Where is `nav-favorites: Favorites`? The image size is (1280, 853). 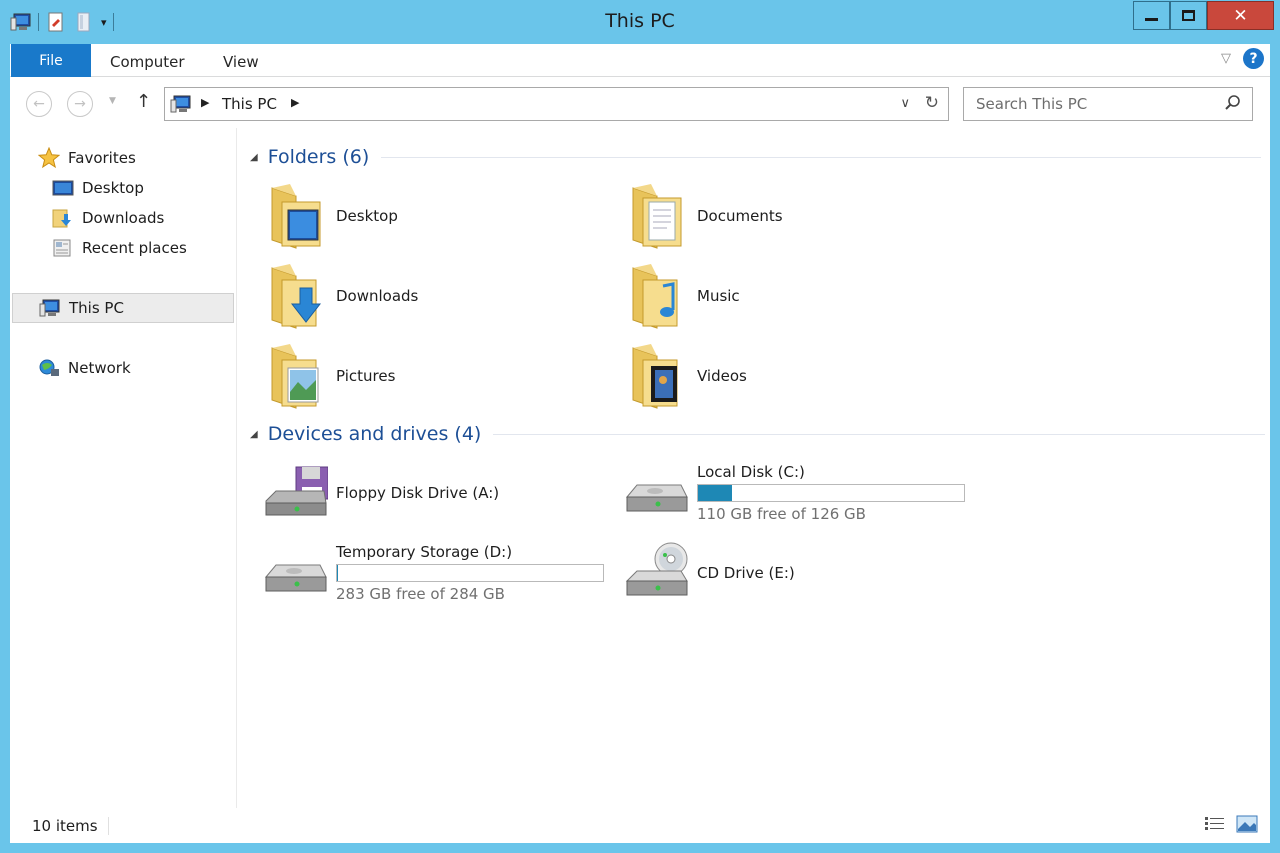
nav-favorites: Favorites is located at coordinates (87, 158).